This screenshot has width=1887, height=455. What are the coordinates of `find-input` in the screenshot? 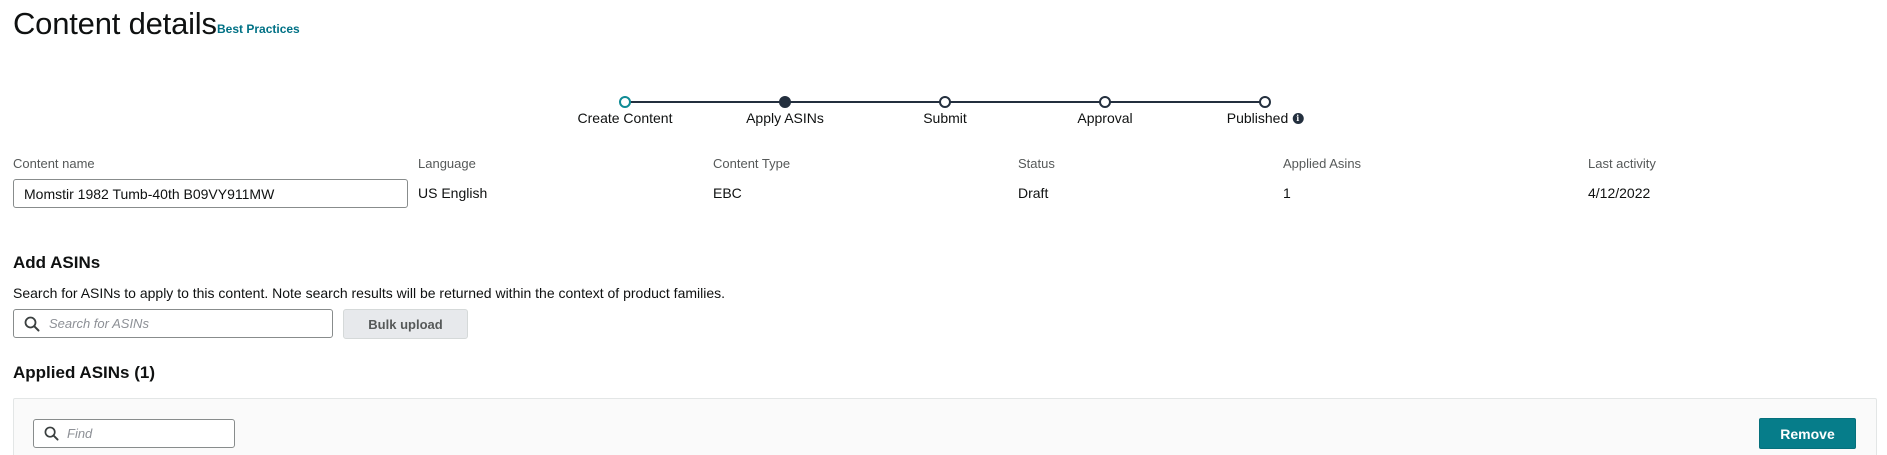 It's located at (147, 433).